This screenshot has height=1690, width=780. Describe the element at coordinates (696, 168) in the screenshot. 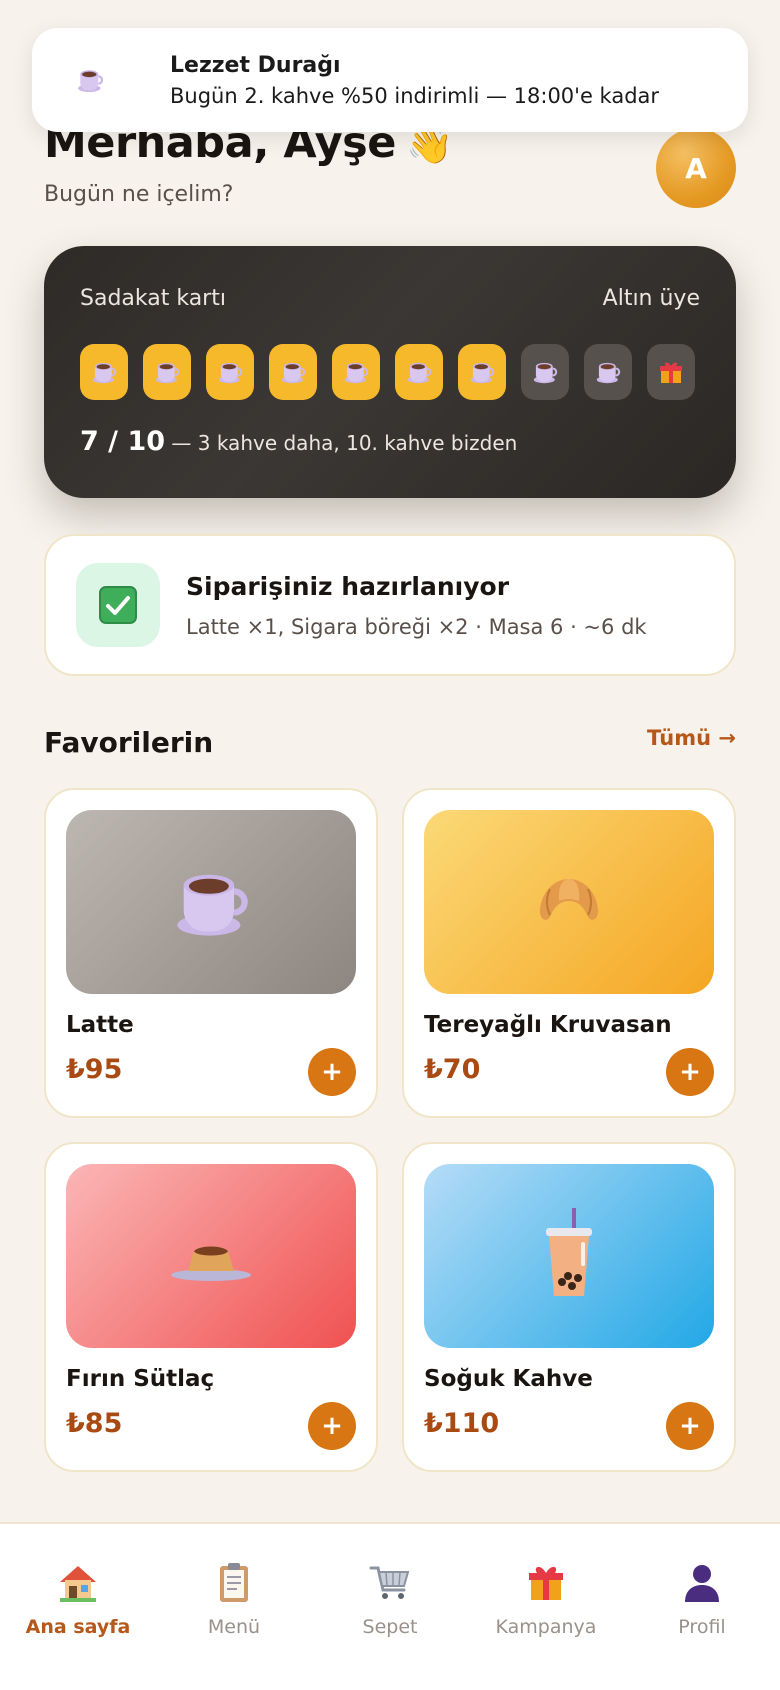

I see `avatar: A` at that location.